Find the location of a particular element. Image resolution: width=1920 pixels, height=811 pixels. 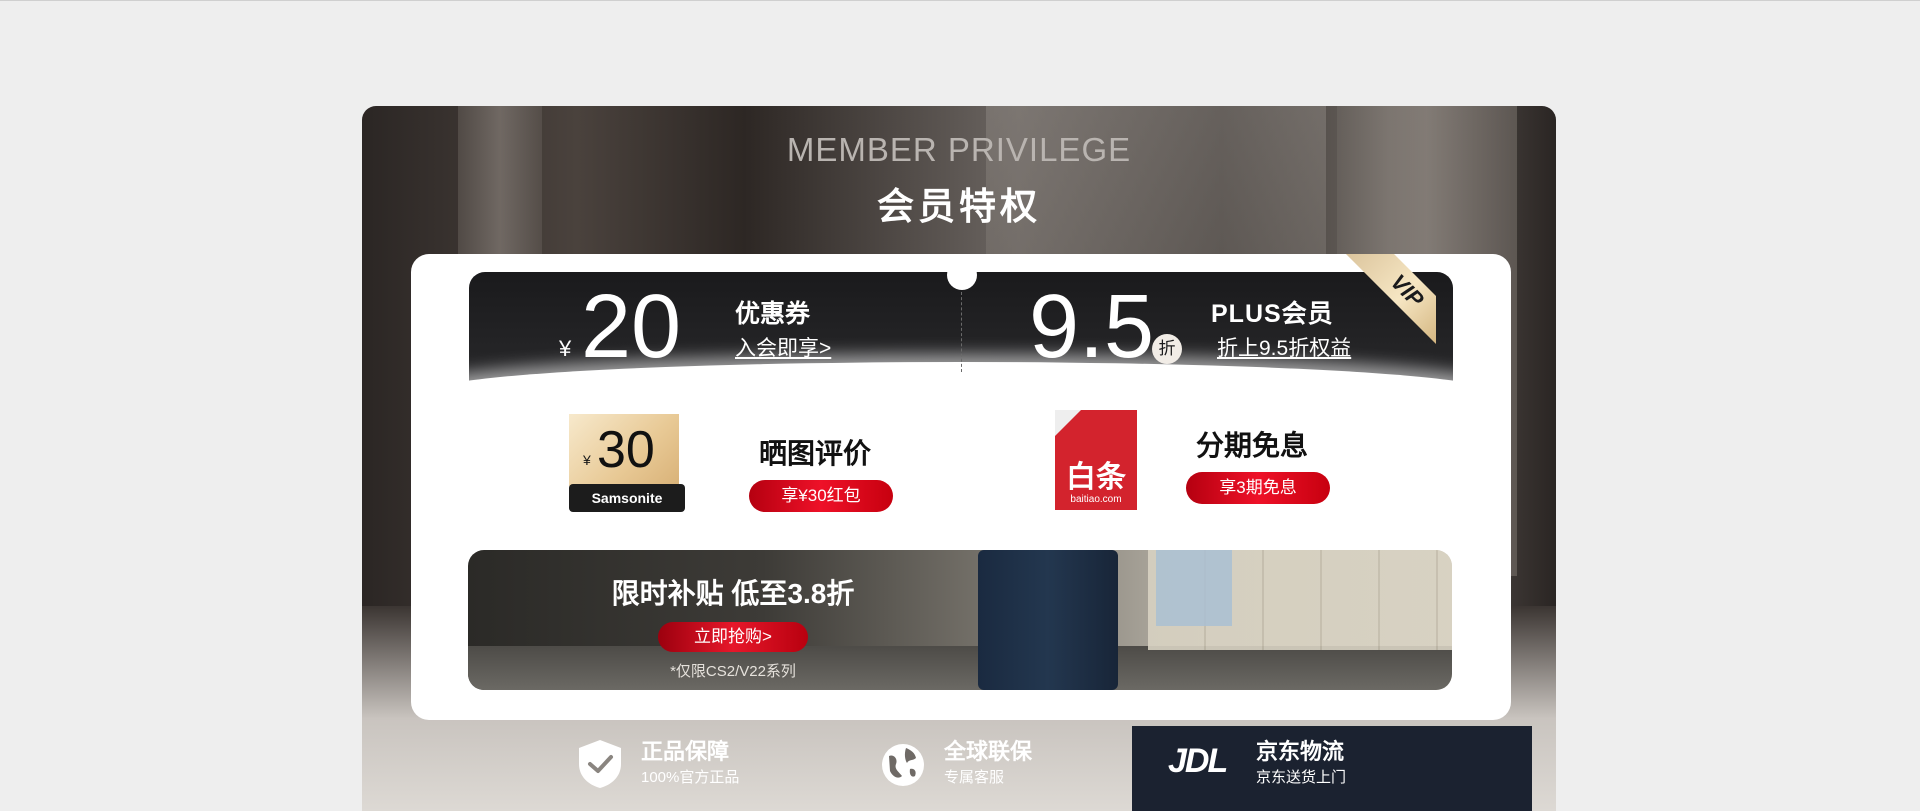

guarantee-authentic: 正品保障 100%官方正品 is located at coordinates (677, 764).